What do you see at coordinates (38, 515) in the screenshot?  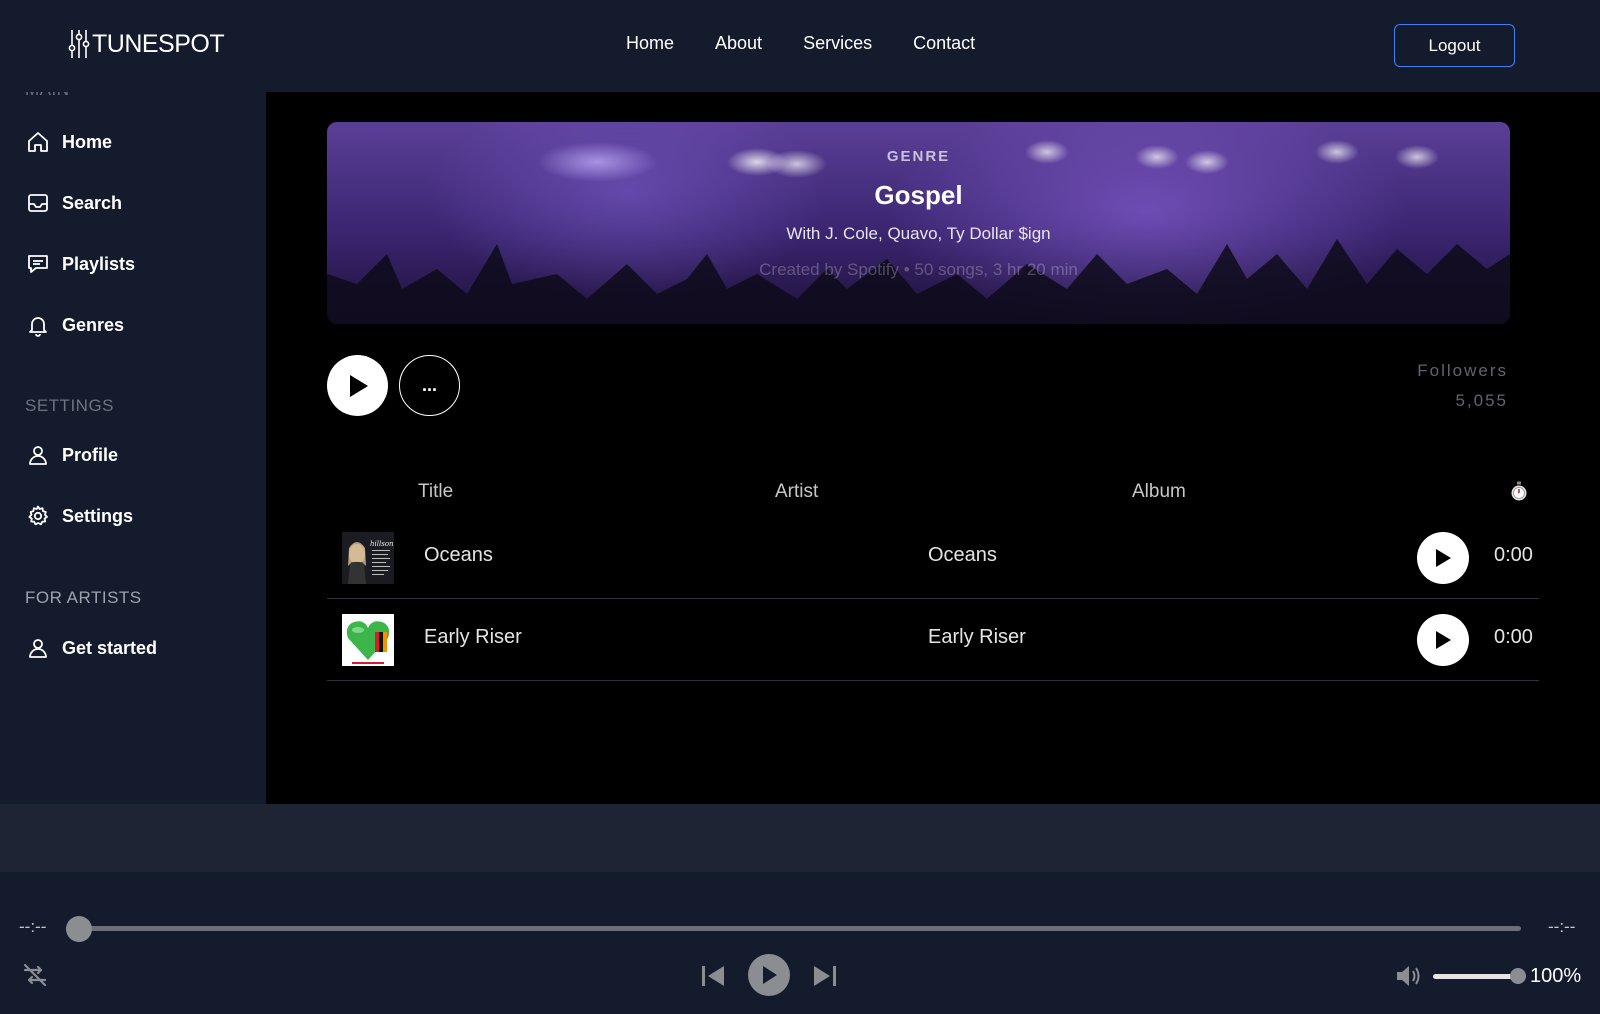 I see `gear-icon` at bounding box center [38, 515].